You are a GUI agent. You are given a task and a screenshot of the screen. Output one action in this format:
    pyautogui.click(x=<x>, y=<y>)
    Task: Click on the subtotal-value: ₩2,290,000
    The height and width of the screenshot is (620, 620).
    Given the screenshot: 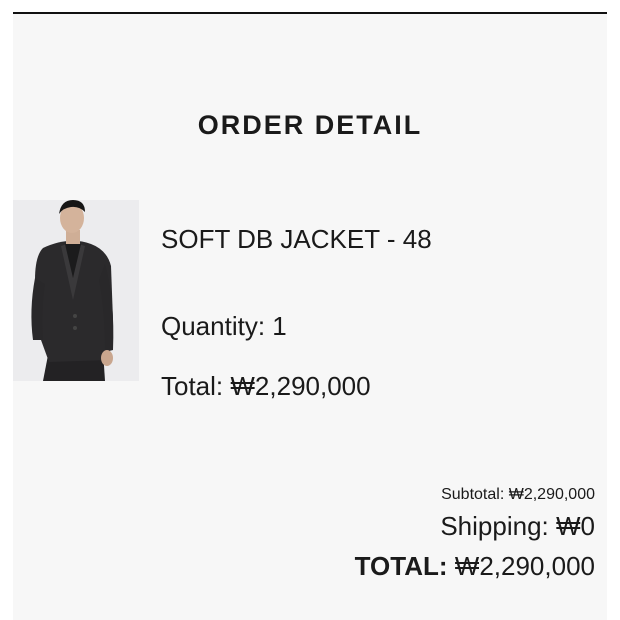 What is the action you would take?
    pyautogui.click(x=551, y=494)
    